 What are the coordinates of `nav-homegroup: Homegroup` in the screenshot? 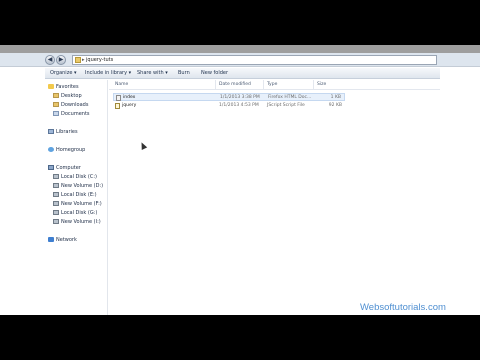 It's located at (66, 151).